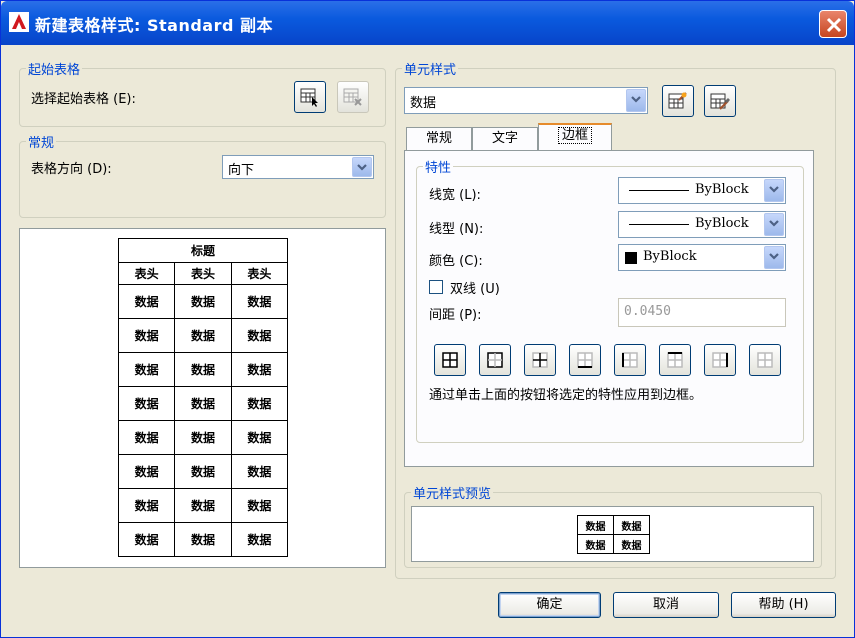  Describe the element at coordinates (783, 605) in the screenshot. I see `help-button: 帮助 (H)` at that location.